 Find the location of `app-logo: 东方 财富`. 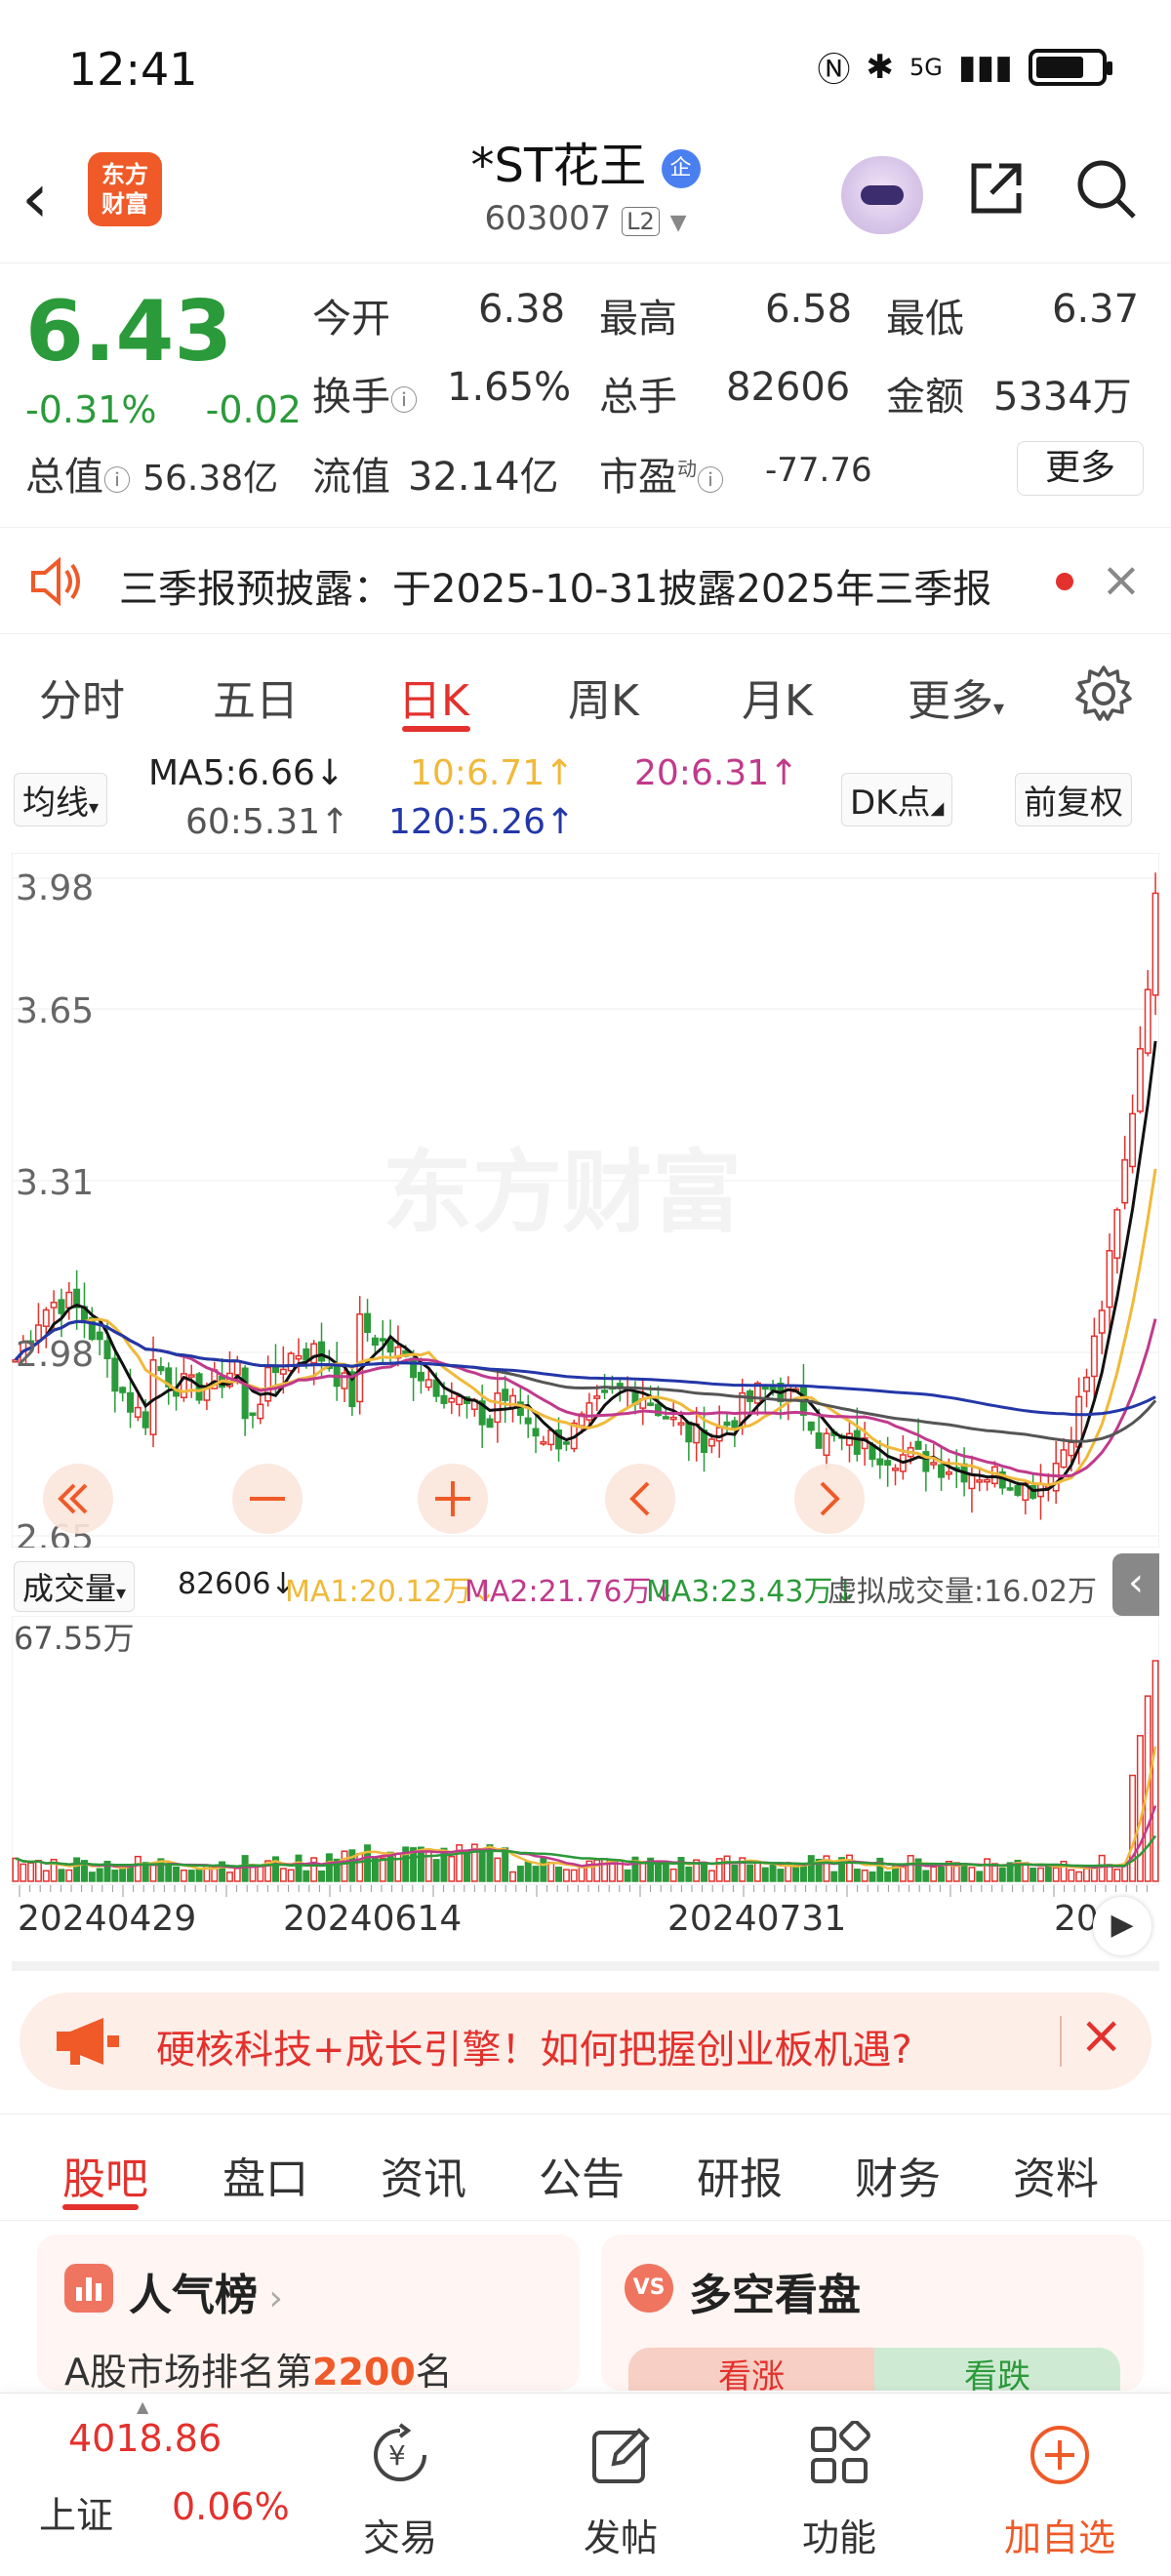

app-logo: 东方 财富 is located at coordinates (125, 189).